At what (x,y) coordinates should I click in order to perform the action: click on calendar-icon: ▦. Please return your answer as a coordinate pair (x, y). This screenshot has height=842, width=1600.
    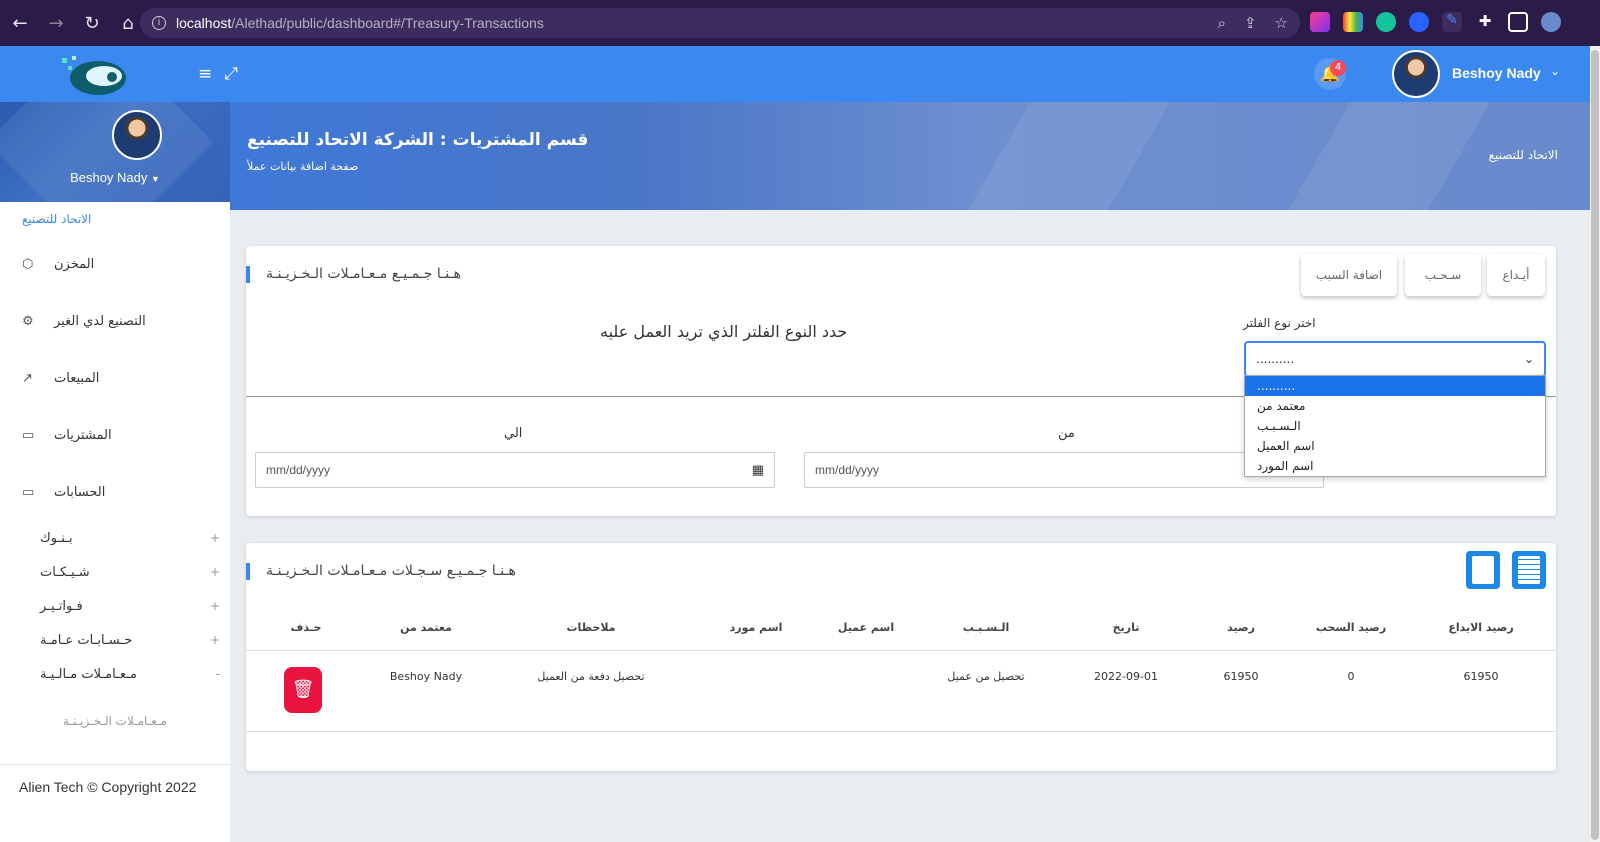
    Looking at the image, I should click on (758, 470).